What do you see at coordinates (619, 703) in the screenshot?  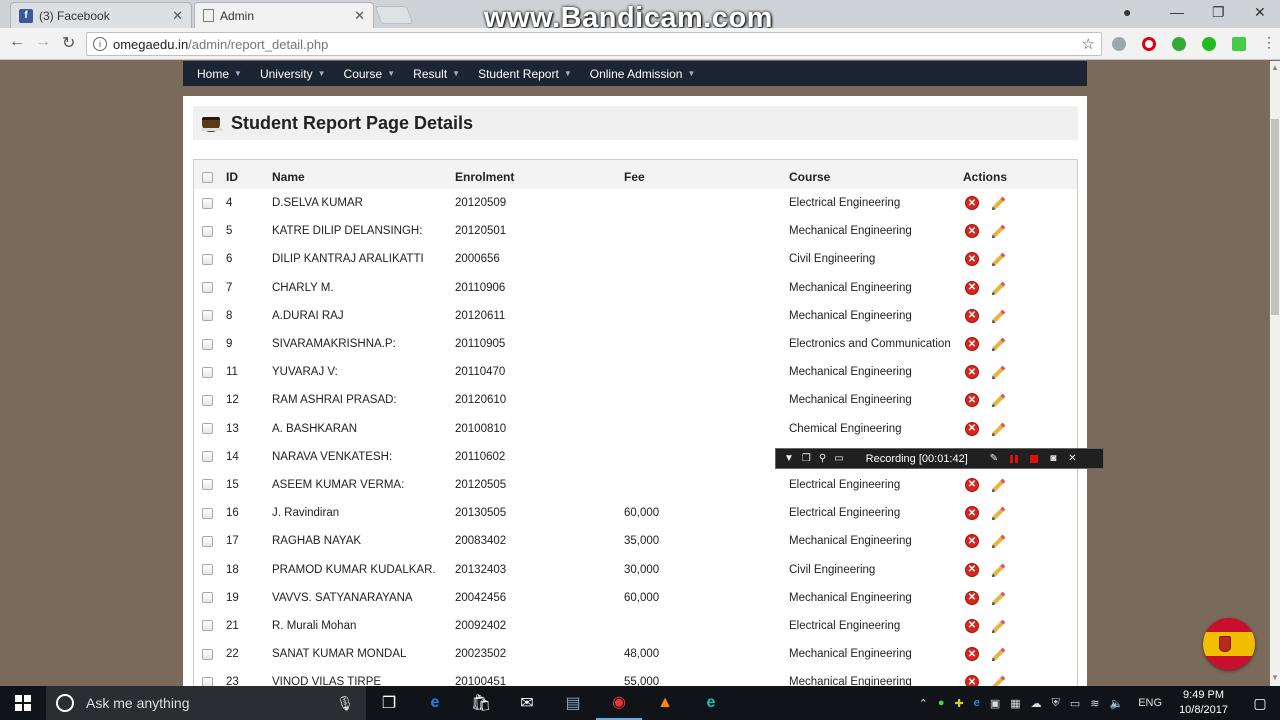 I see `chrome-icon: ◉` at bounding box center [619, 703].